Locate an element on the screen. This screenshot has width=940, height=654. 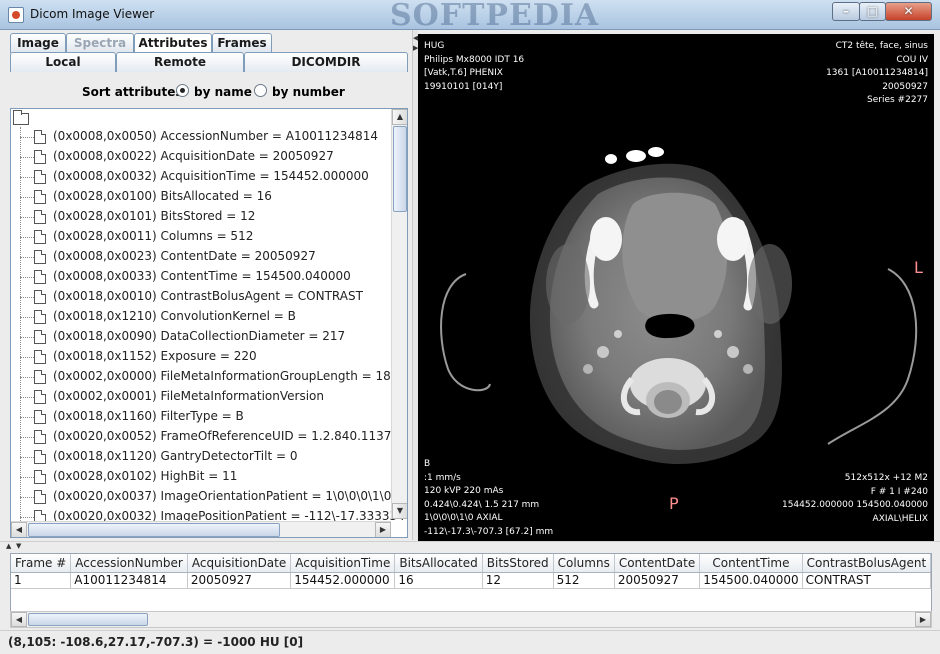
minimize-button: – is located at coordinates (846, 11).